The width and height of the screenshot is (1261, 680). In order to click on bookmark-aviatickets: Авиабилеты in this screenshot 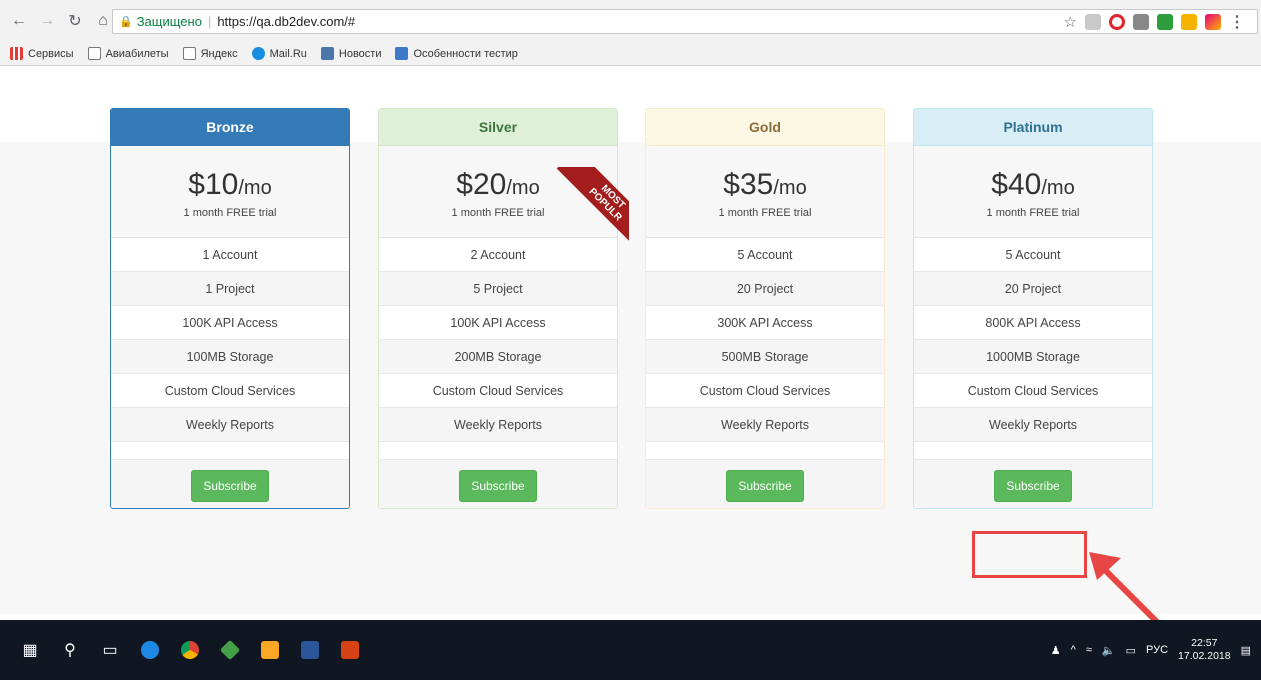, I will do `click(128, 53)`.